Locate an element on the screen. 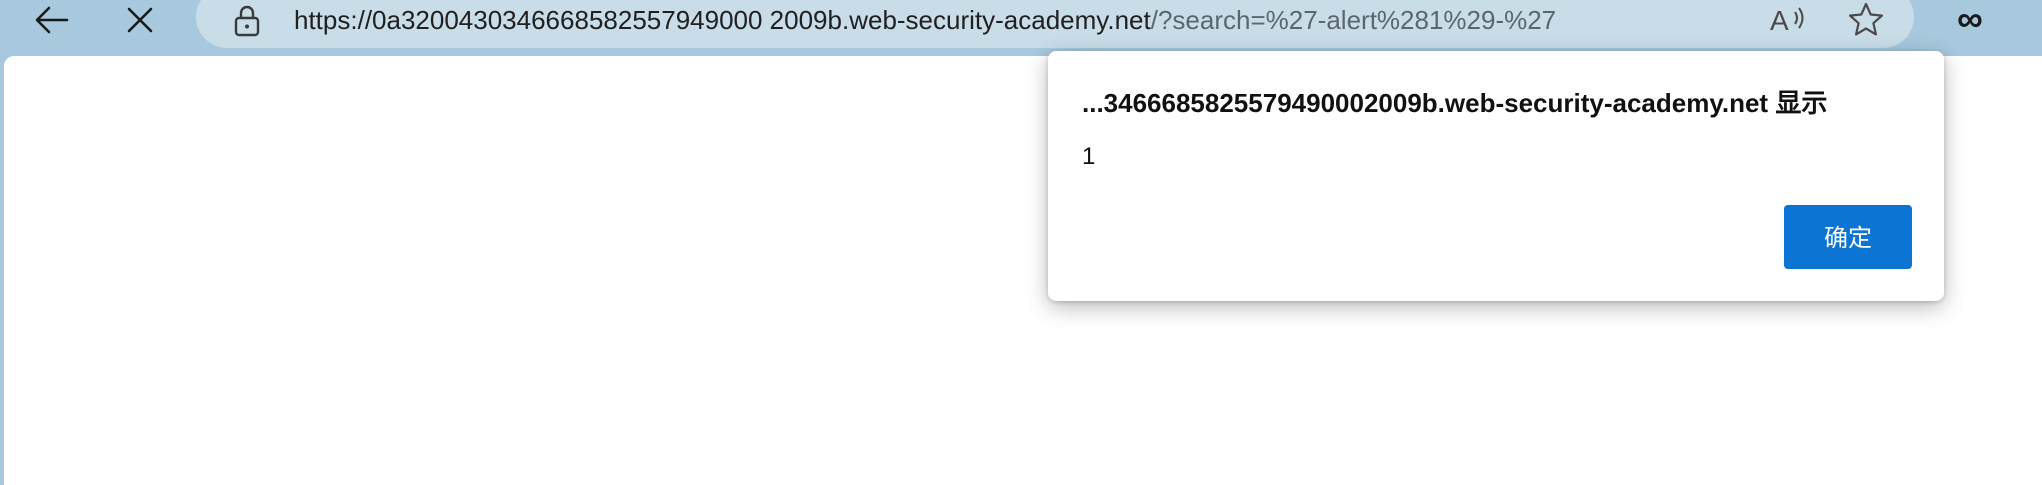 This screenshot has width=2042, height=485. infinity-icon: ∞ is located at coordinates (1970, 19).